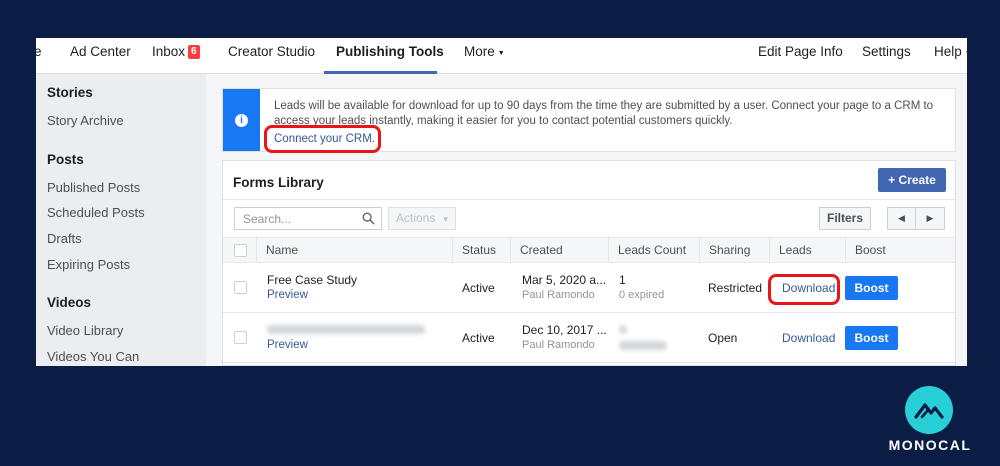 This screenshot has height=466, width=1000. Describe the element at coordinates (902, 218) in the screenshot. I see `chevron-left-icon: ◀` at that location.